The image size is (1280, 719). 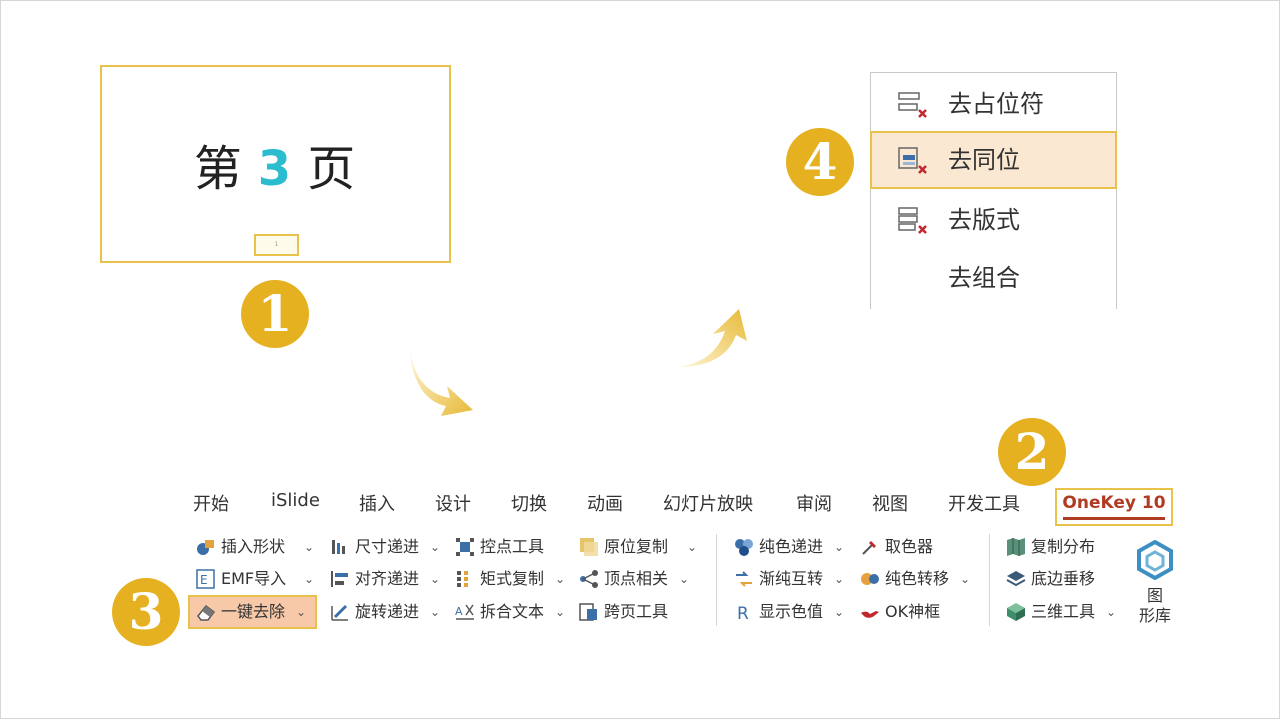 I want to click on rotate-step-label: 旋转递进, so click(x=387, y=611).